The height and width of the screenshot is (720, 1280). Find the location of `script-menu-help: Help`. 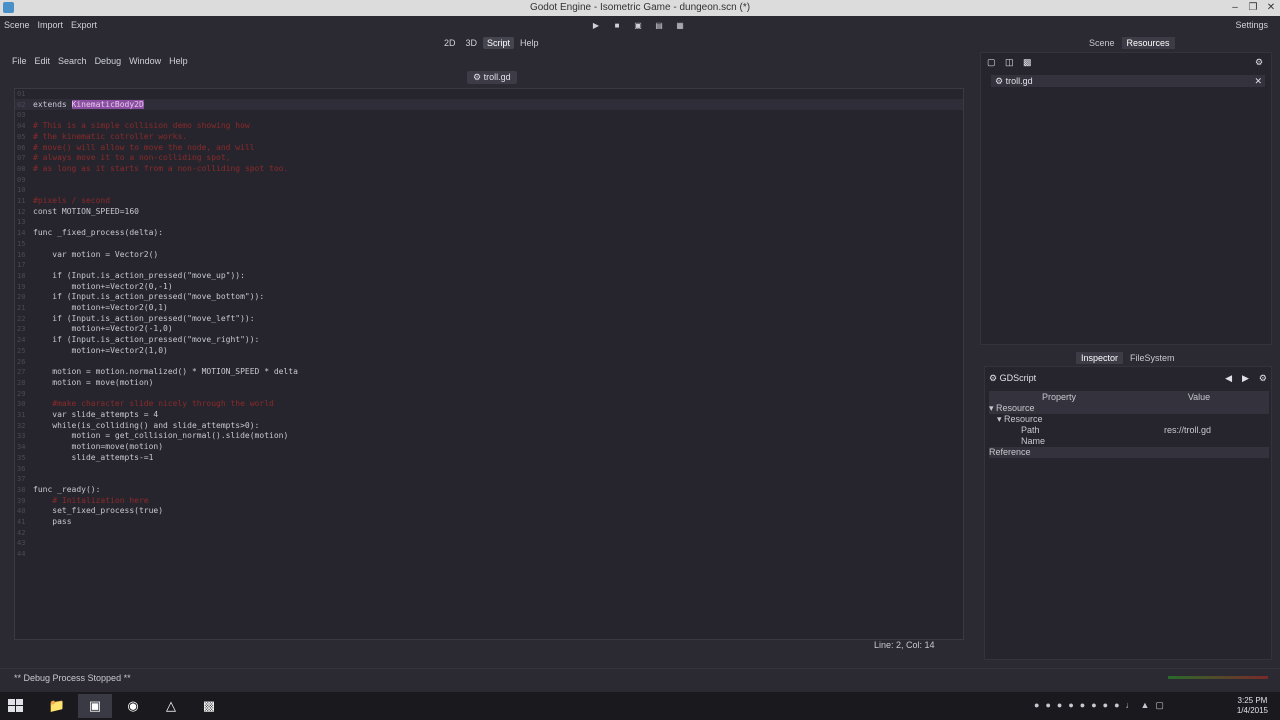

script-menu-help: Help is located at coordinates (178, 61).